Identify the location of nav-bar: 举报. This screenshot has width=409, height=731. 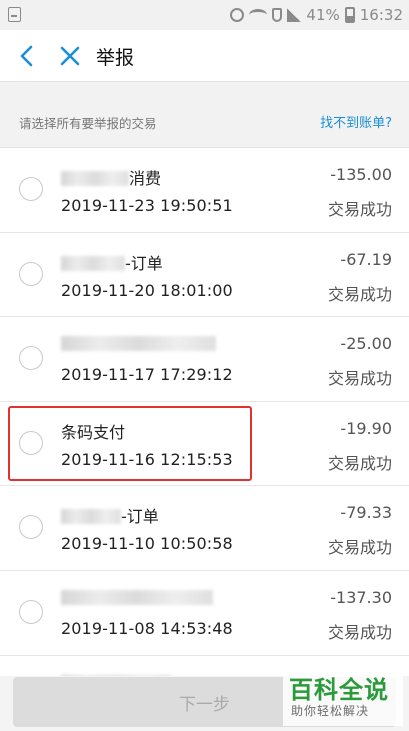
(204, 56).